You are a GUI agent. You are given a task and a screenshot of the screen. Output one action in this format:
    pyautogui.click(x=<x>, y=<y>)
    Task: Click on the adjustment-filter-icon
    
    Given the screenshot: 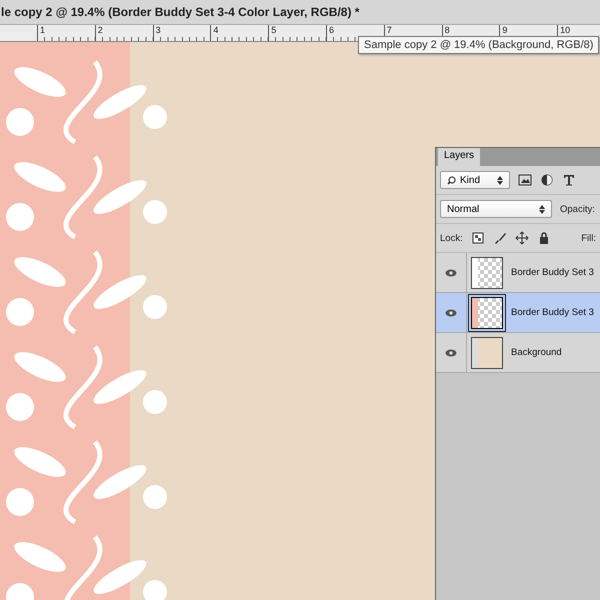 What is the action you would take?
    pyautogui.click(x=547, y=180)
    